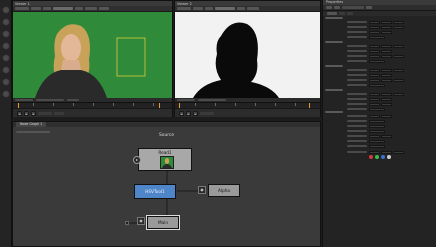 The height and width of the screenshot is (247, 436). Describe the element at coordinates (353, 7) in the screenshot. I see `node-name-field` at that location.